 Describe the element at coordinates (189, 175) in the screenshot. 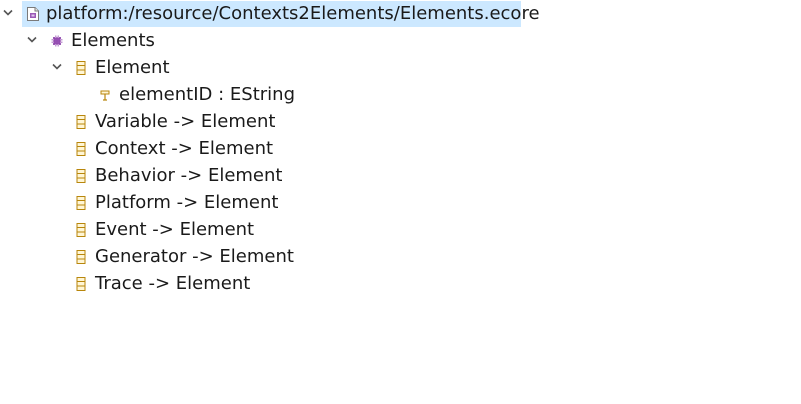

I see `tree-row-label: Behavior -> Element` at that location.